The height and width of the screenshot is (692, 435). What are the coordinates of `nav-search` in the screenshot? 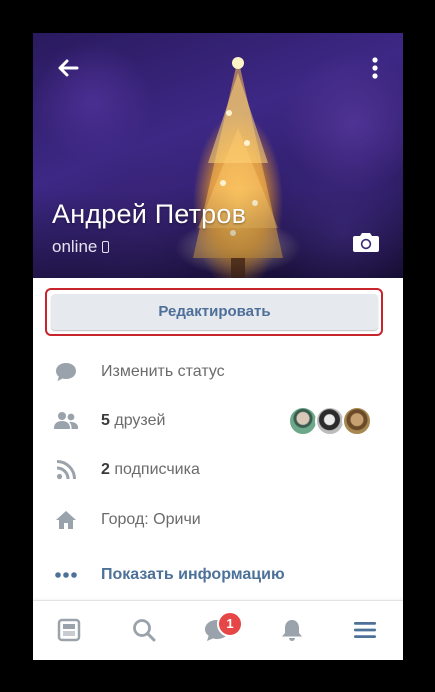 It's located at (144, 630).